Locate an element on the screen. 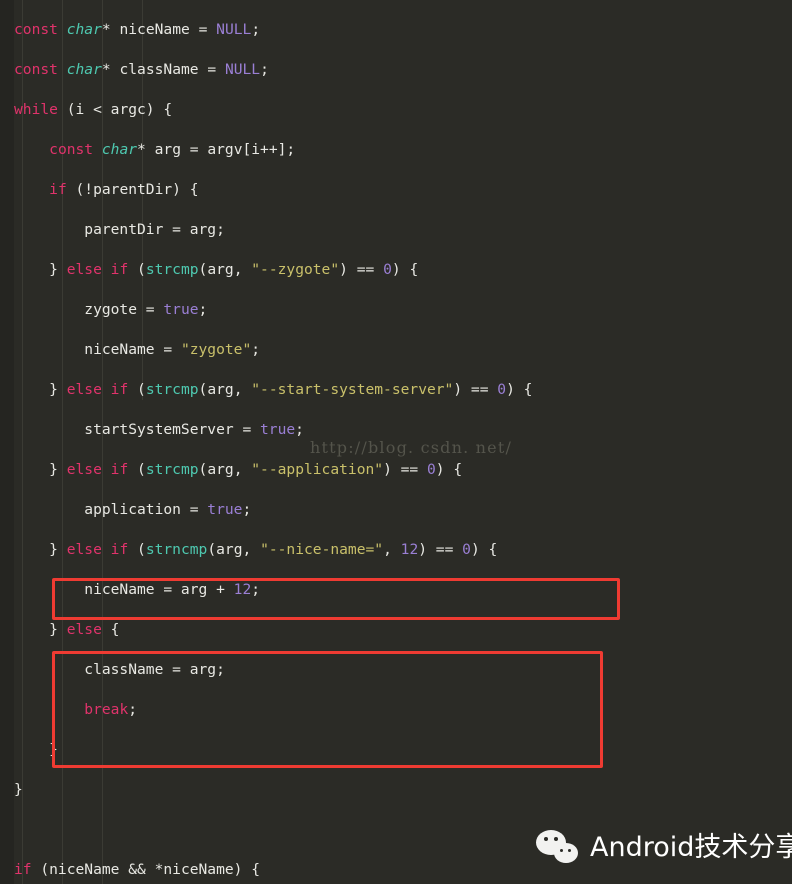 This screenshot has height=884, width=792. code-line: className = arg; is located at coordinates (119, 669).